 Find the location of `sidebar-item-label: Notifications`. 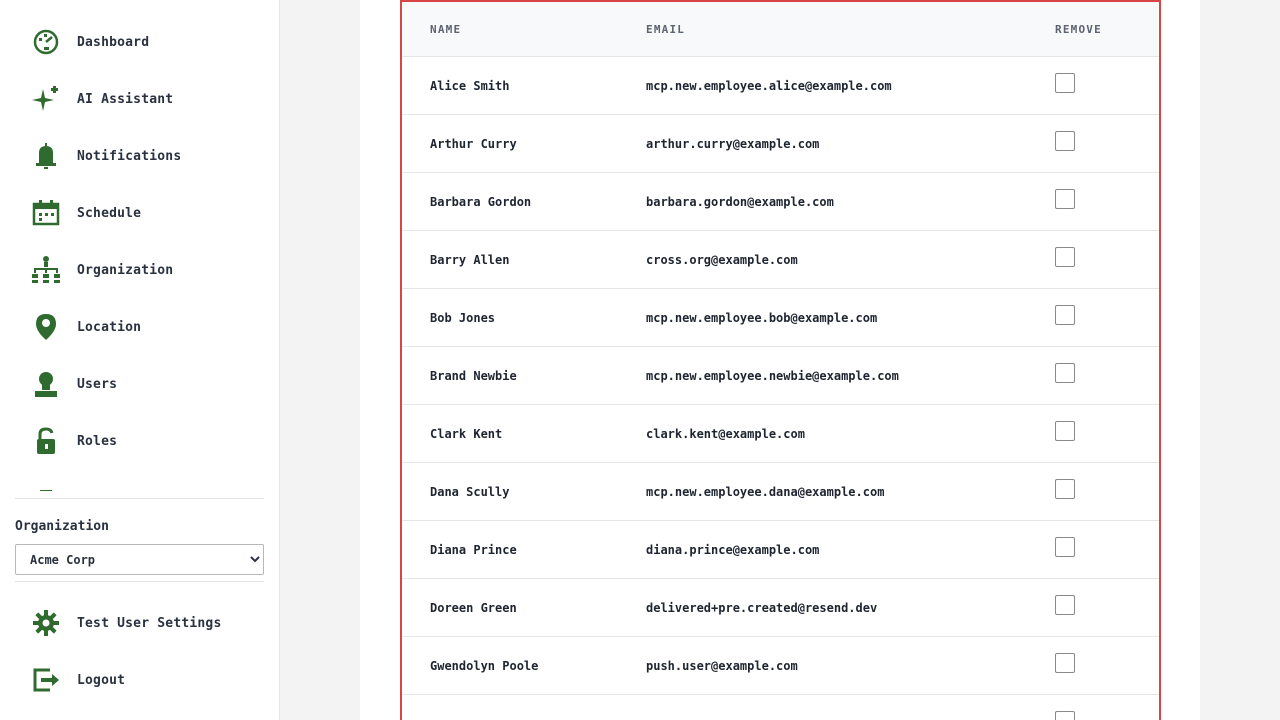

sidebar-item-label: Notifications is located at coordinates (129, 156).